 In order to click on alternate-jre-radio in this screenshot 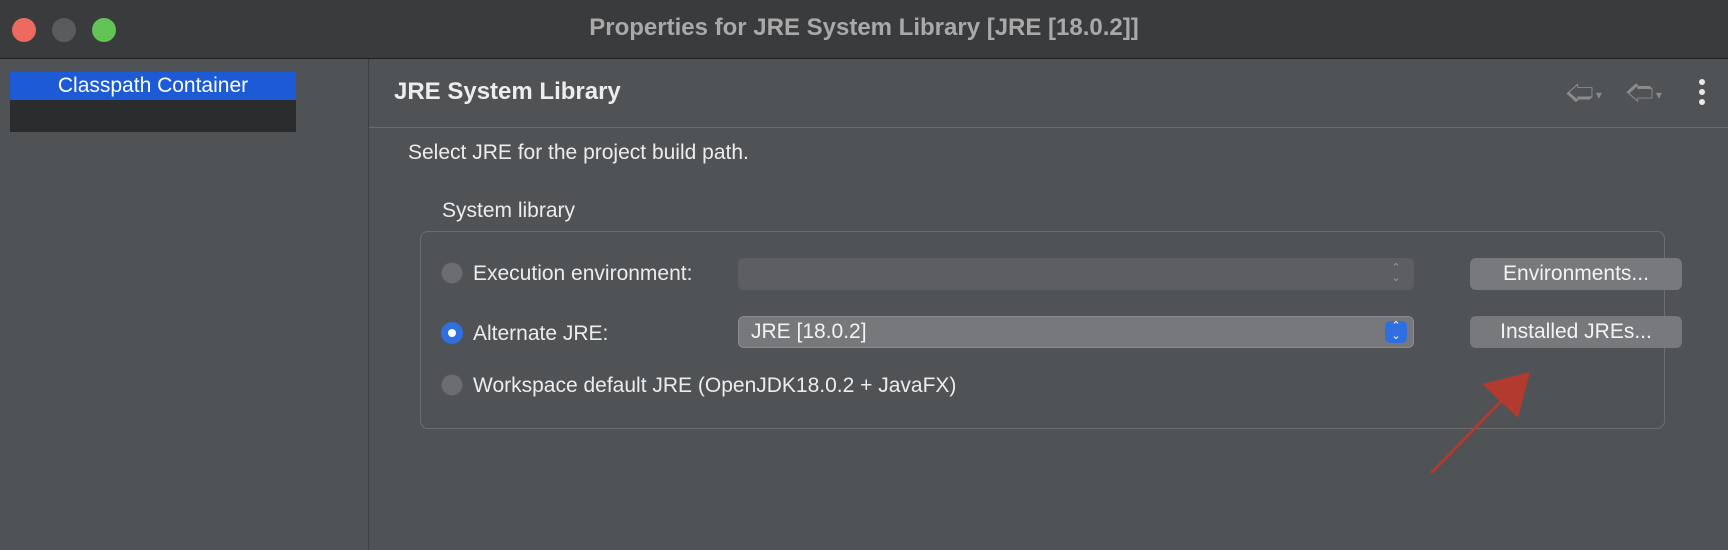, I will do `click(452, 333)`.